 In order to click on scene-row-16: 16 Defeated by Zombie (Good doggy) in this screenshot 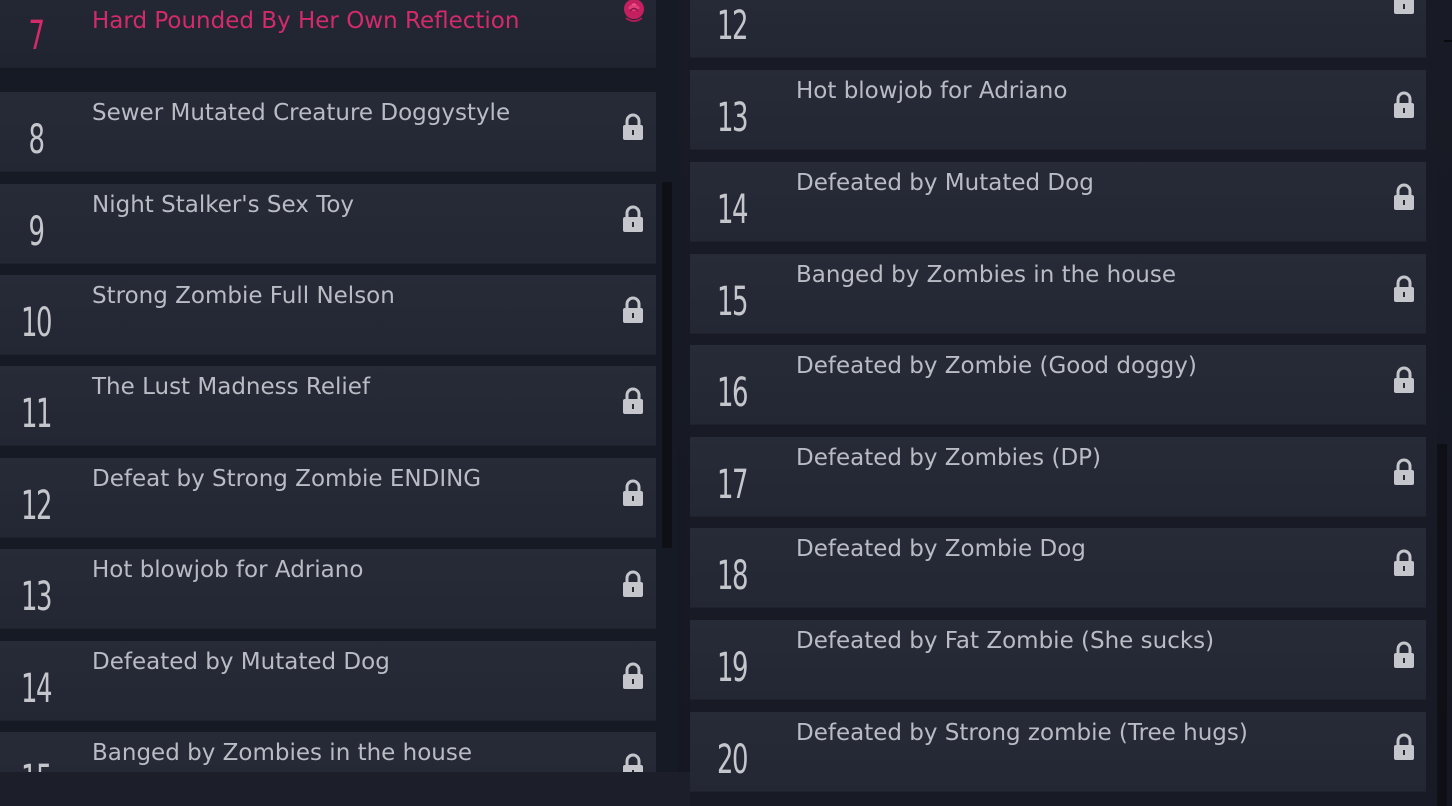, I will do `click(1058, 385)`.